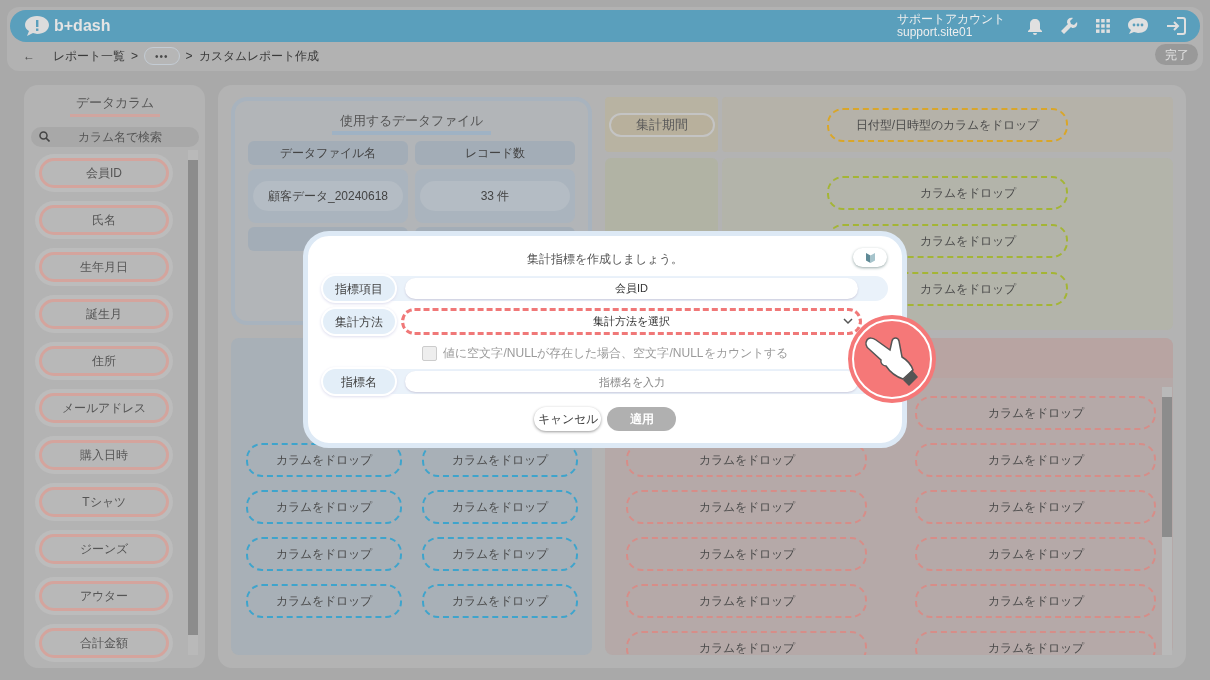 The height and width of the screenshot is (680, 1210). I want to click on account-label: サポートアカウント, so click(951, 19).